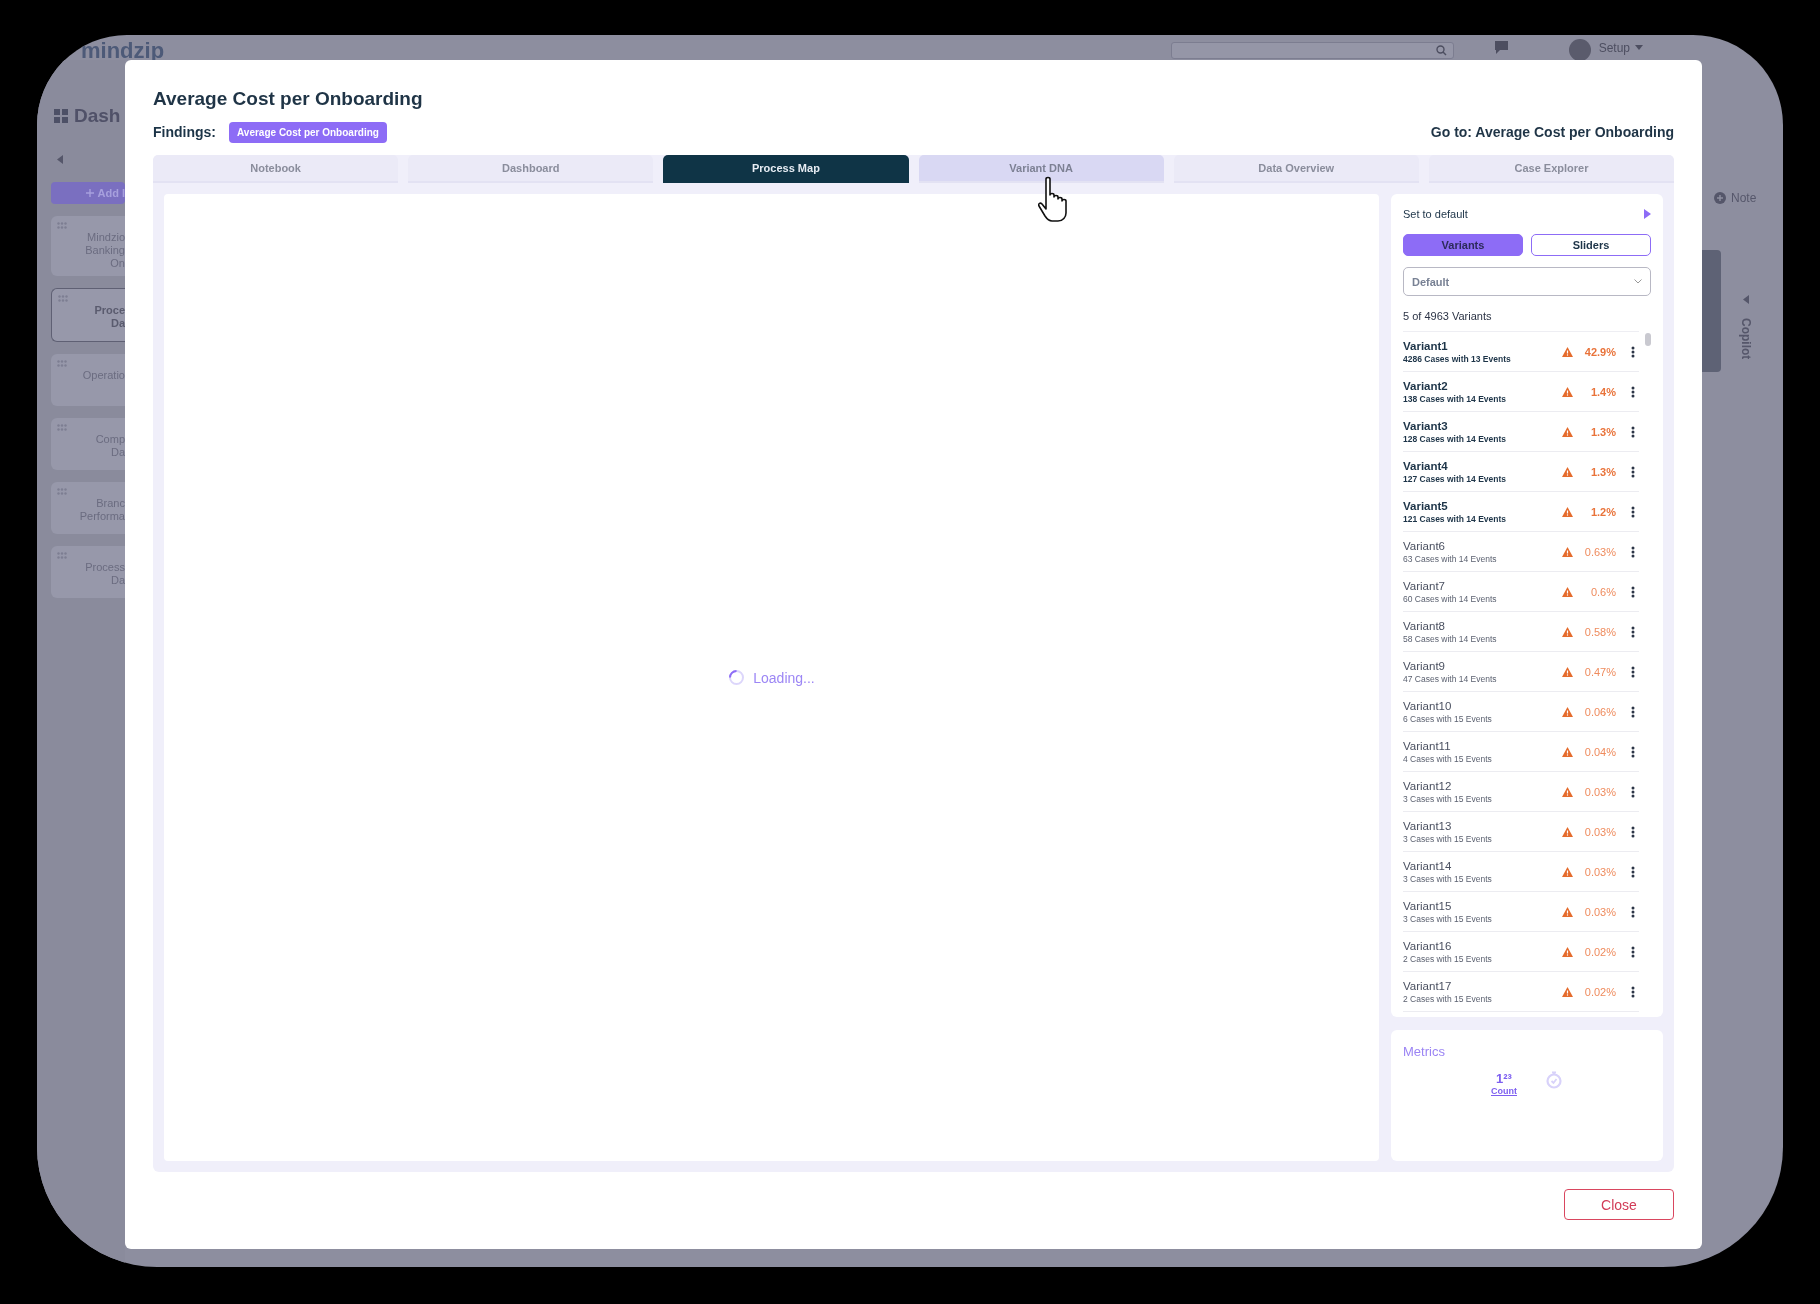 This screenshot has height=1304, width=1820. I want to click on variant-name: Variant13, so click(1428, 825).